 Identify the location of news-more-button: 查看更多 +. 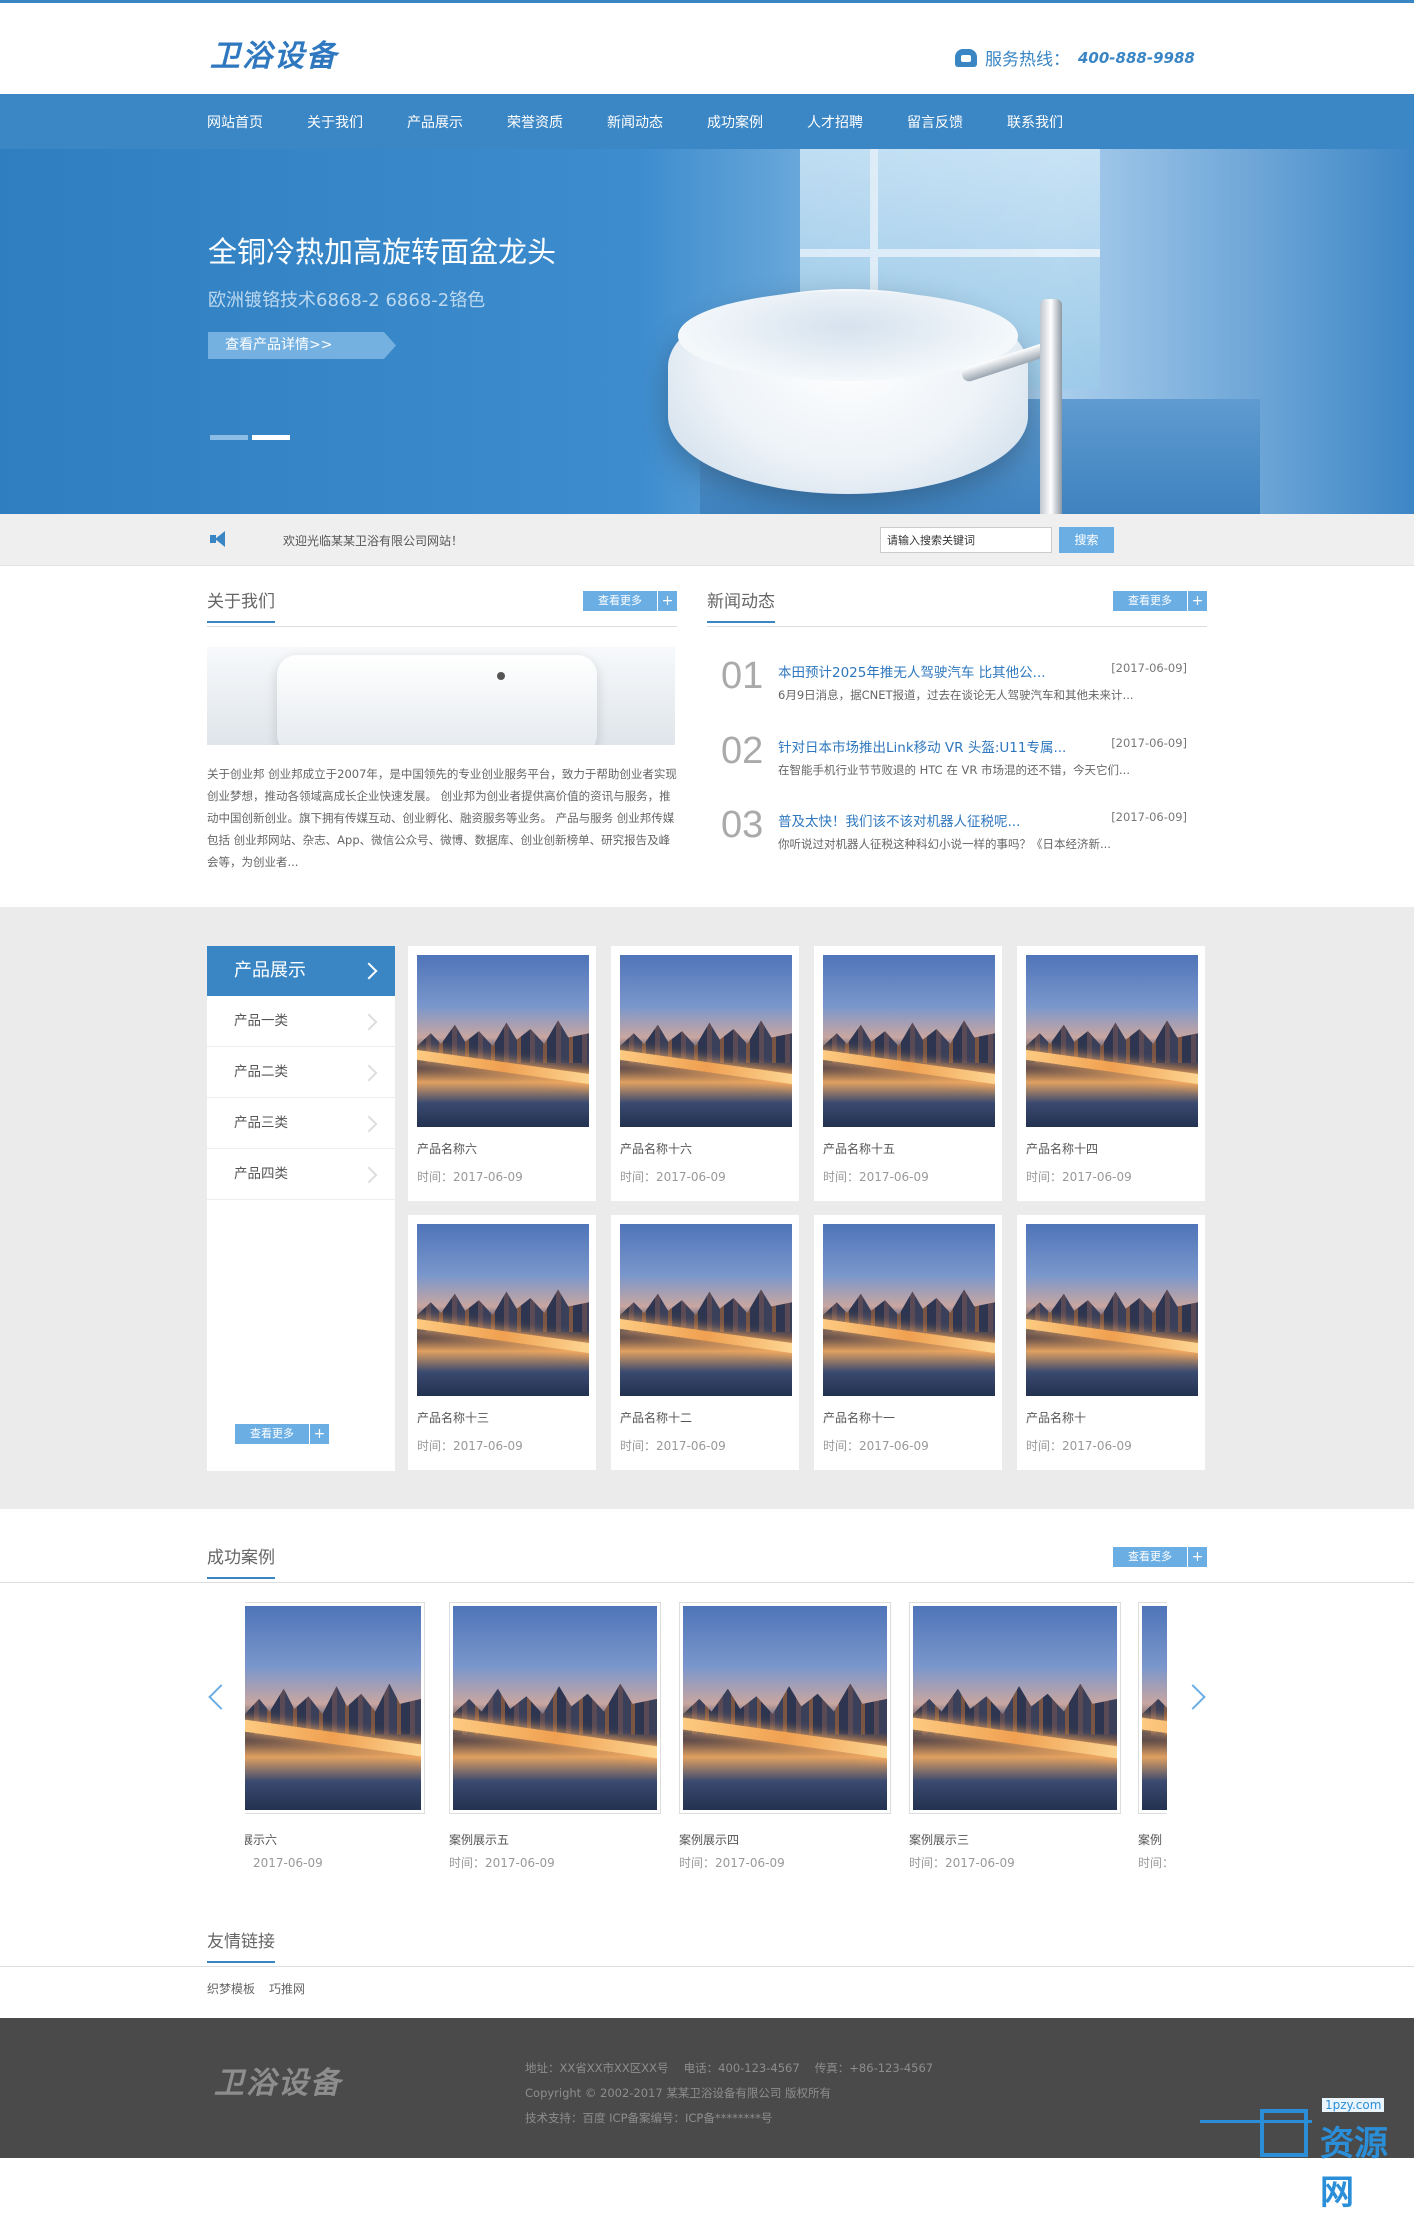
(1160, 601).